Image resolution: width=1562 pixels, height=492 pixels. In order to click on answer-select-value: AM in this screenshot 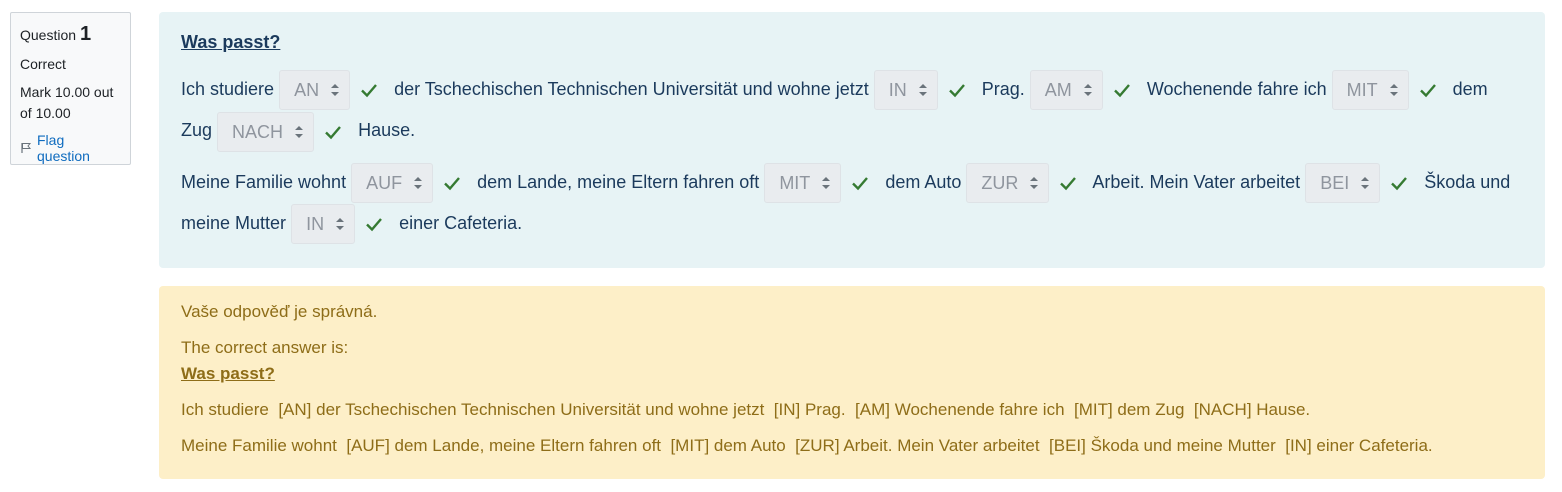, I will do `click(1058, 90)`.